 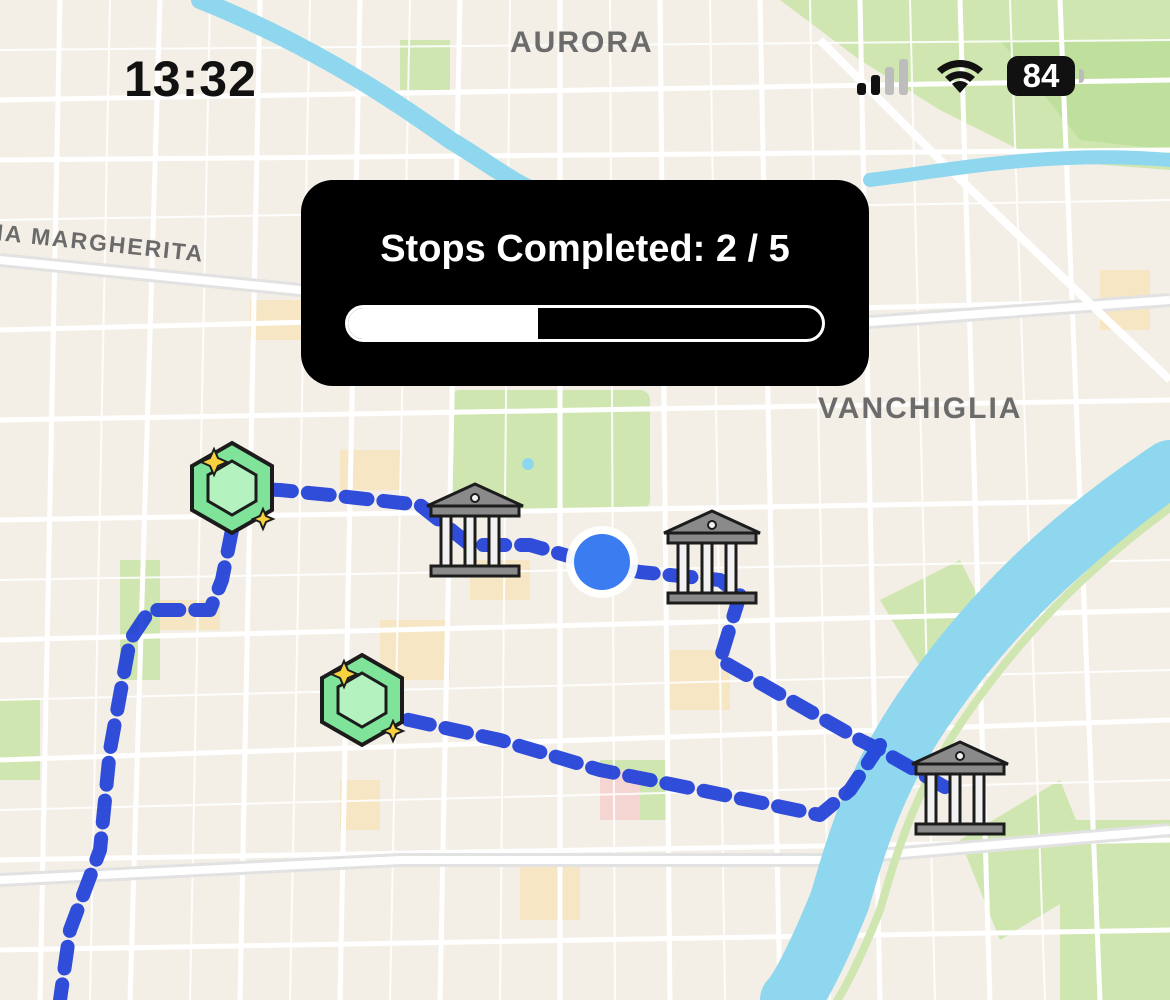 What do you see at coordinates (1041, 75) in the screenshot?
I see `battery-level: 84` at bounding box center [1041, 75].